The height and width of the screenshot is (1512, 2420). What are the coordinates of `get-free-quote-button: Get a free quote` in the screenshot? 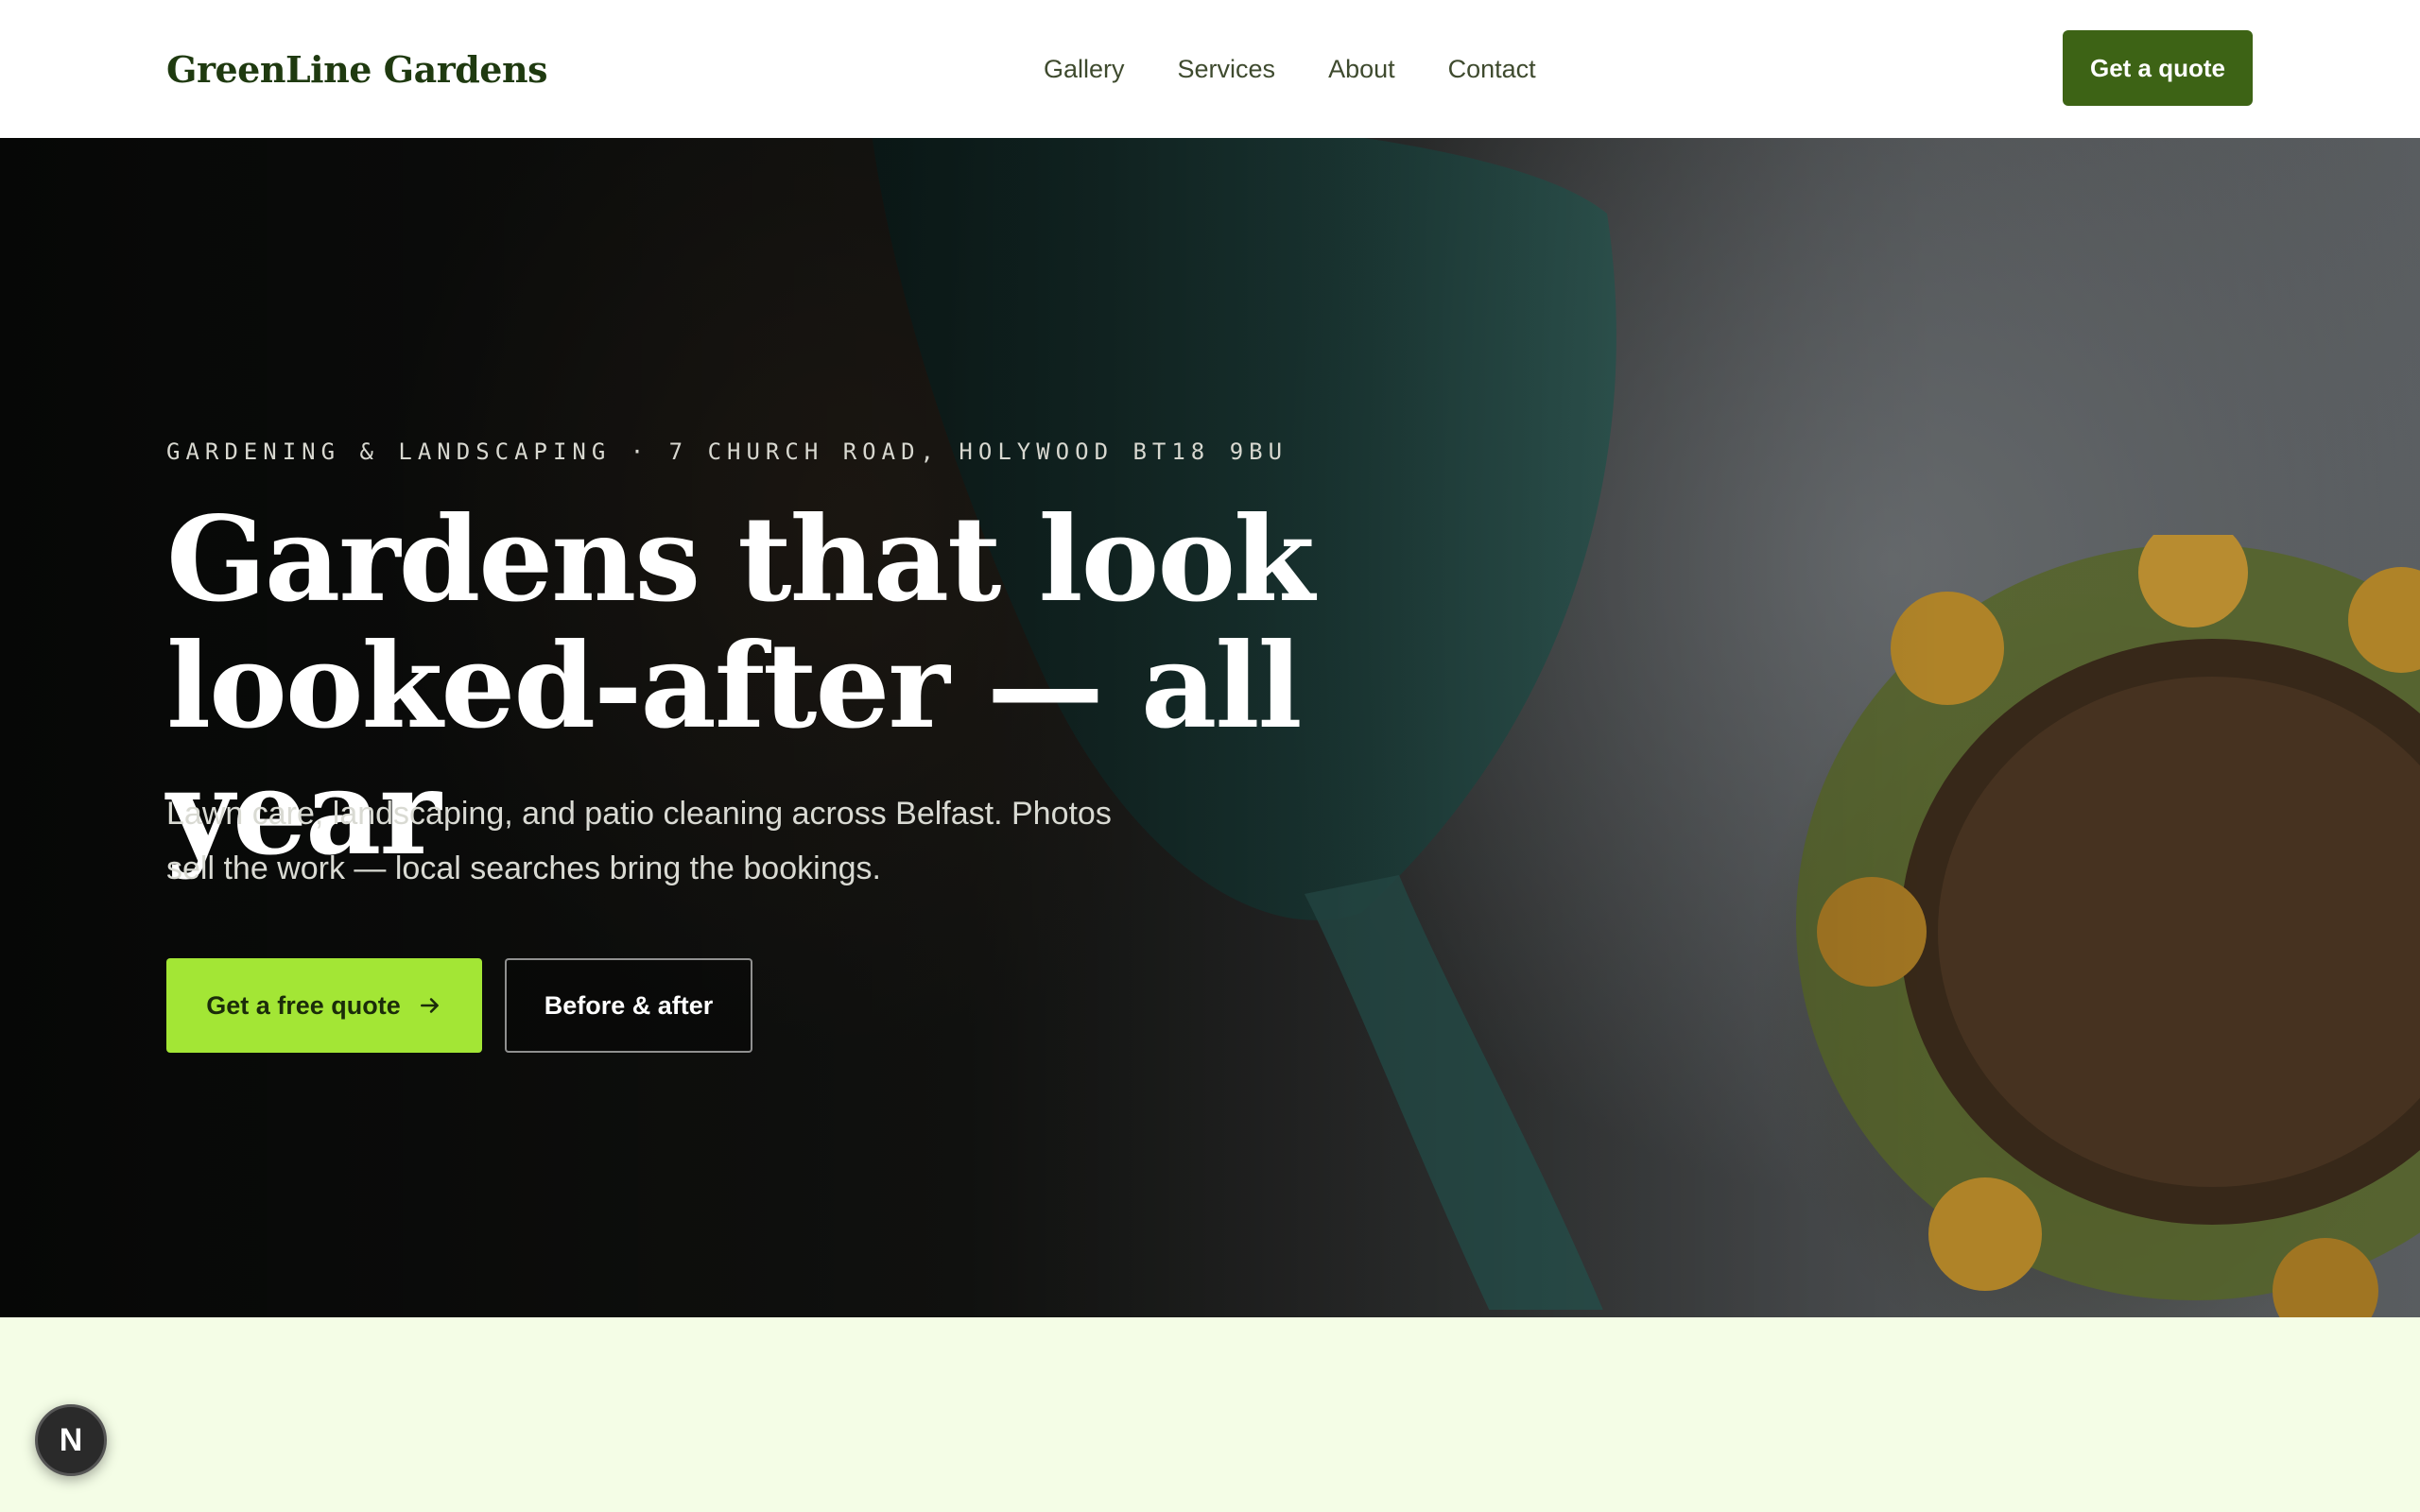 It's located at (324, 1005).